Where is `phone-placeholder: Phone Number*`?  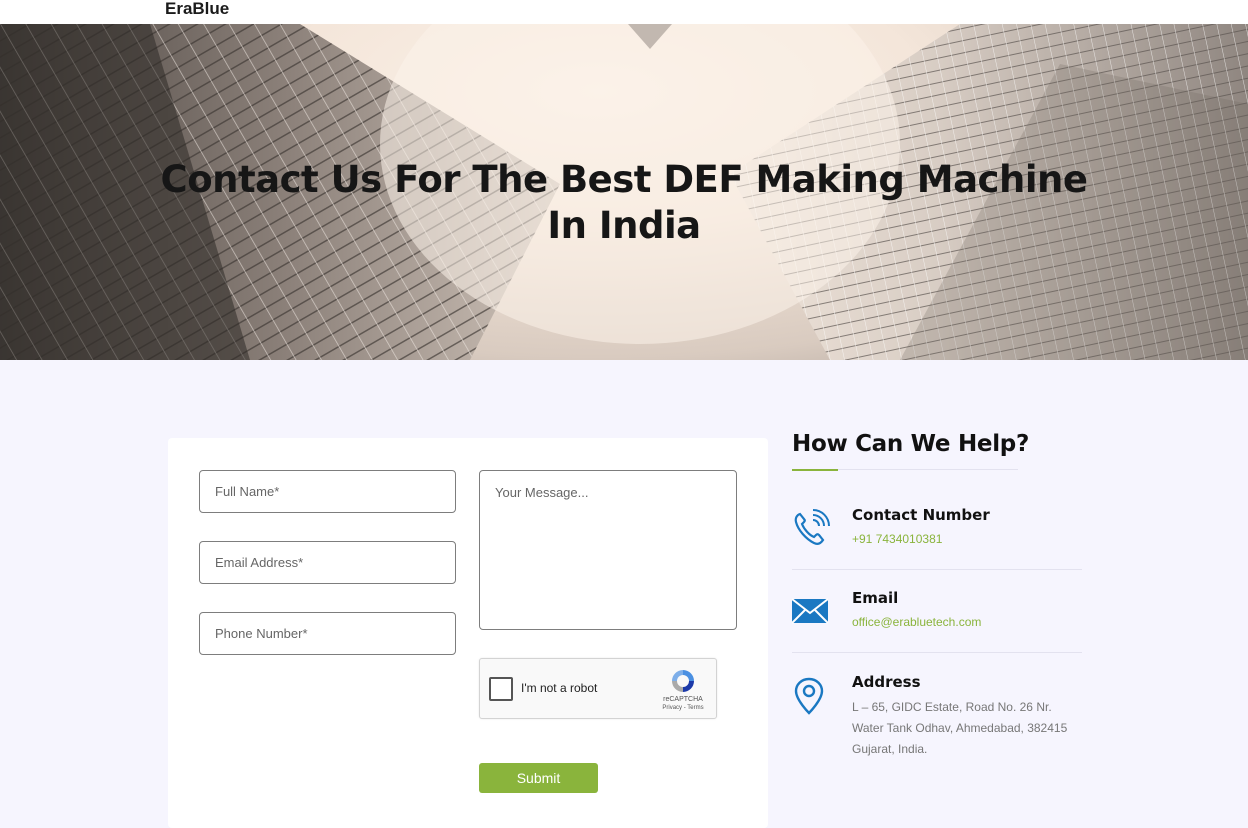
phone-placeholder: Phone Number* is located at coordinates (261, 633).